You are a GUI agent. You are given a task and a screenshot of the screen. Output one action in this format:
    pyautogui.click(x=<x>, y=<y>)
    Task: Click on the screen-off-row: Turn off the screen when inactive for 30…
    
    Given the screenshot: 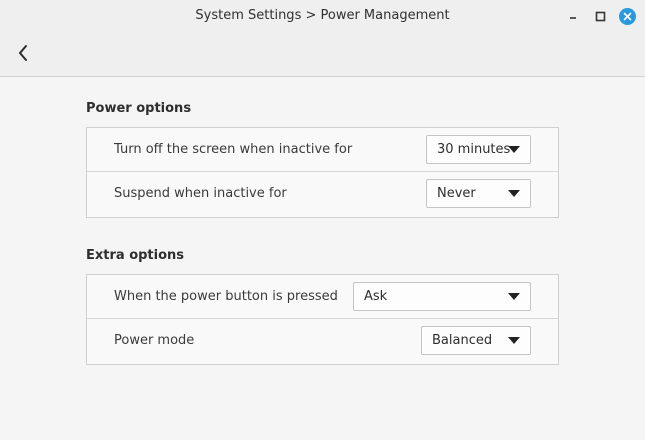 What is the action you would take?
    pyautogui.click(x=322, y=150)
    